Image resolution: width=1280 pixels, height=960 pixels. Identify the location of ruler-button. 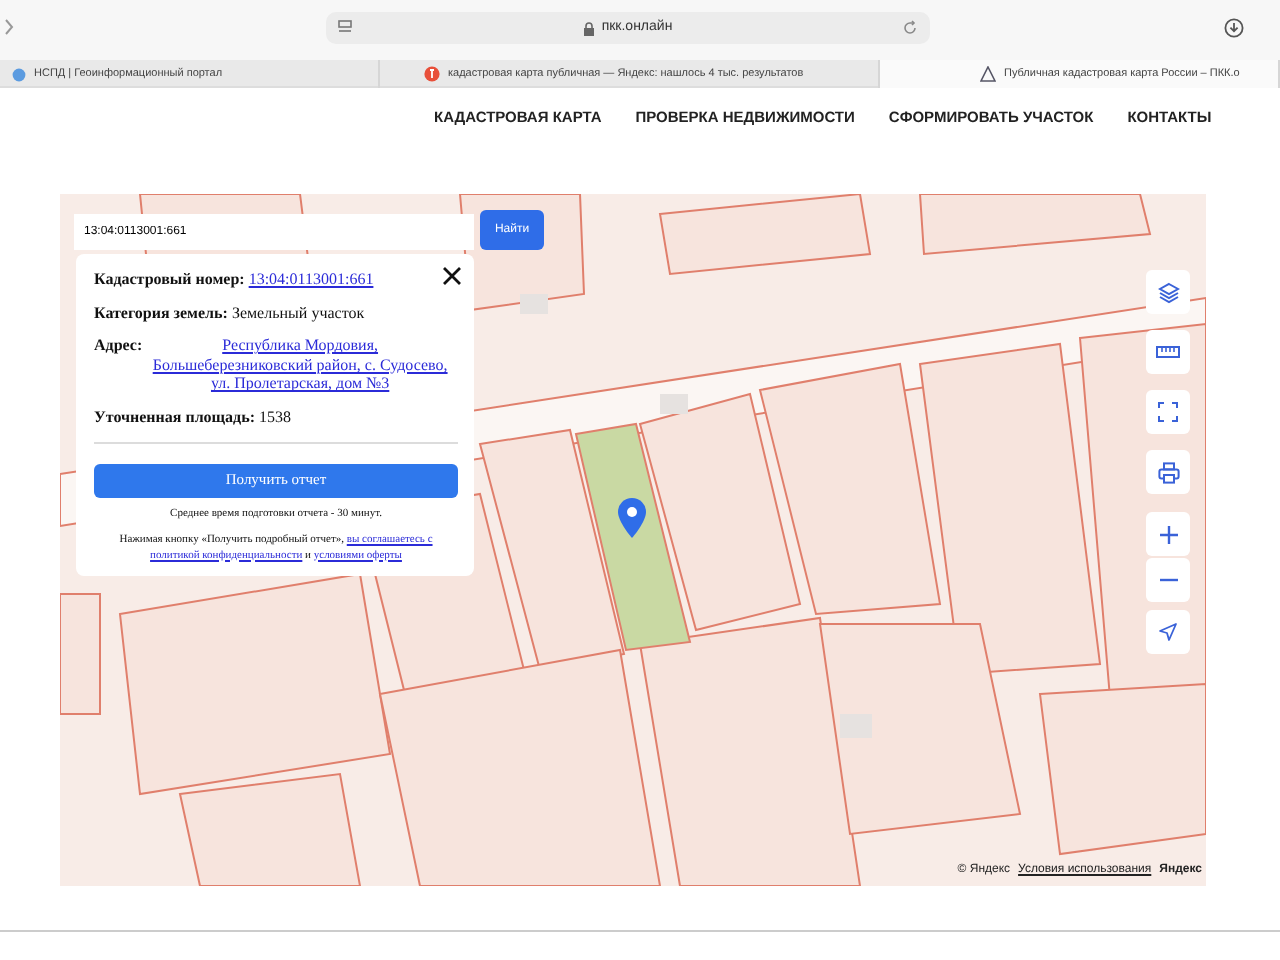
(1168, 352).